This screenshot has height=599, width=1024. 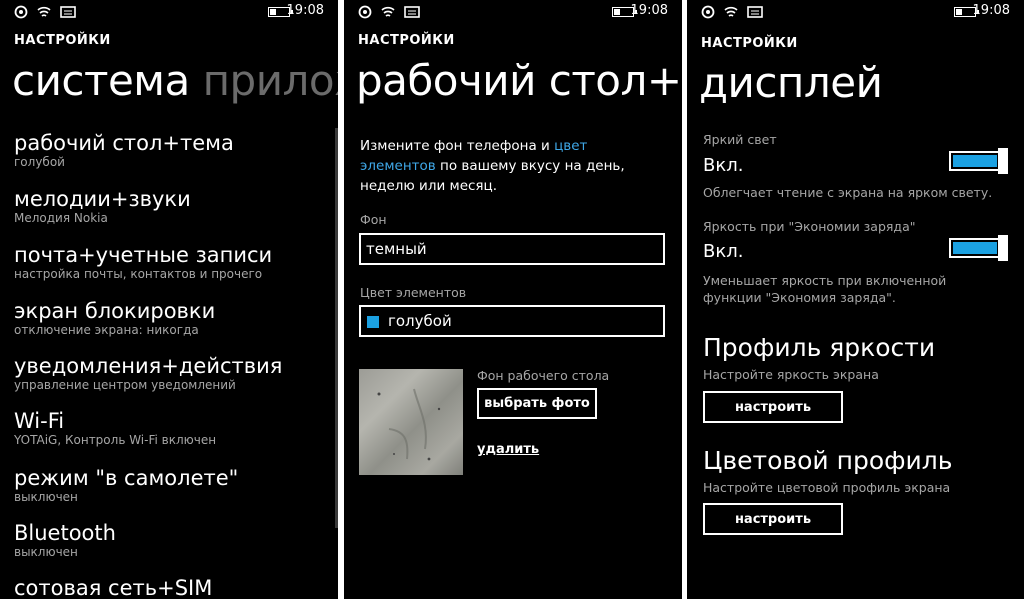 I want to click on background-value: темный, so click(x=396, y=249).